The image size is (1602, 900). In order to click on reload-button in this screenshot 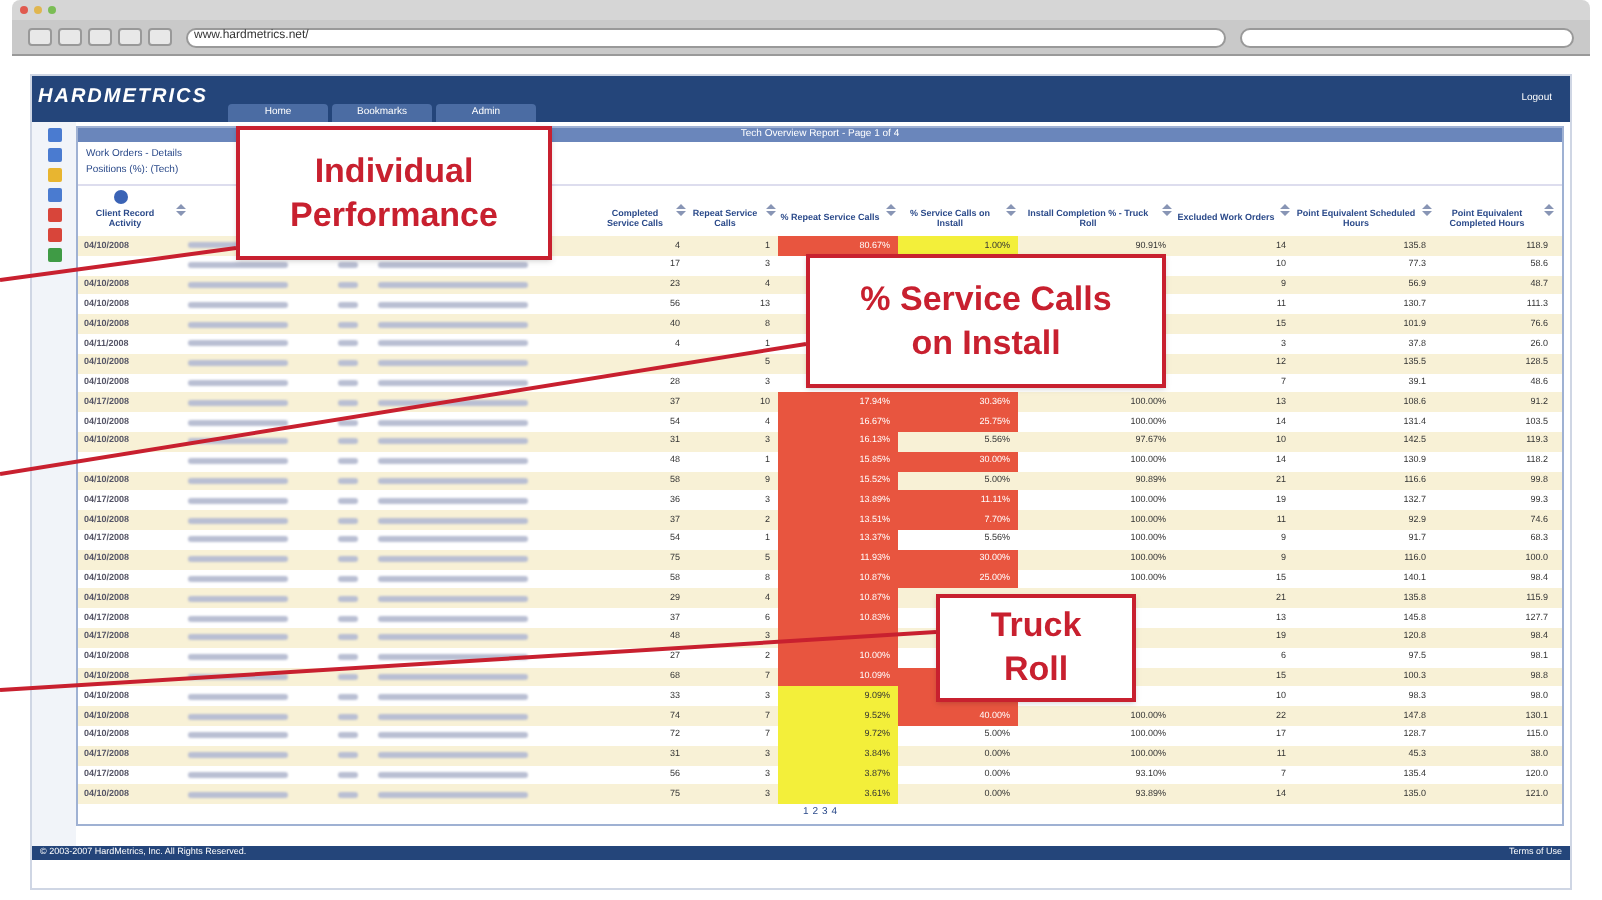, I will do `click(100, 37)`.